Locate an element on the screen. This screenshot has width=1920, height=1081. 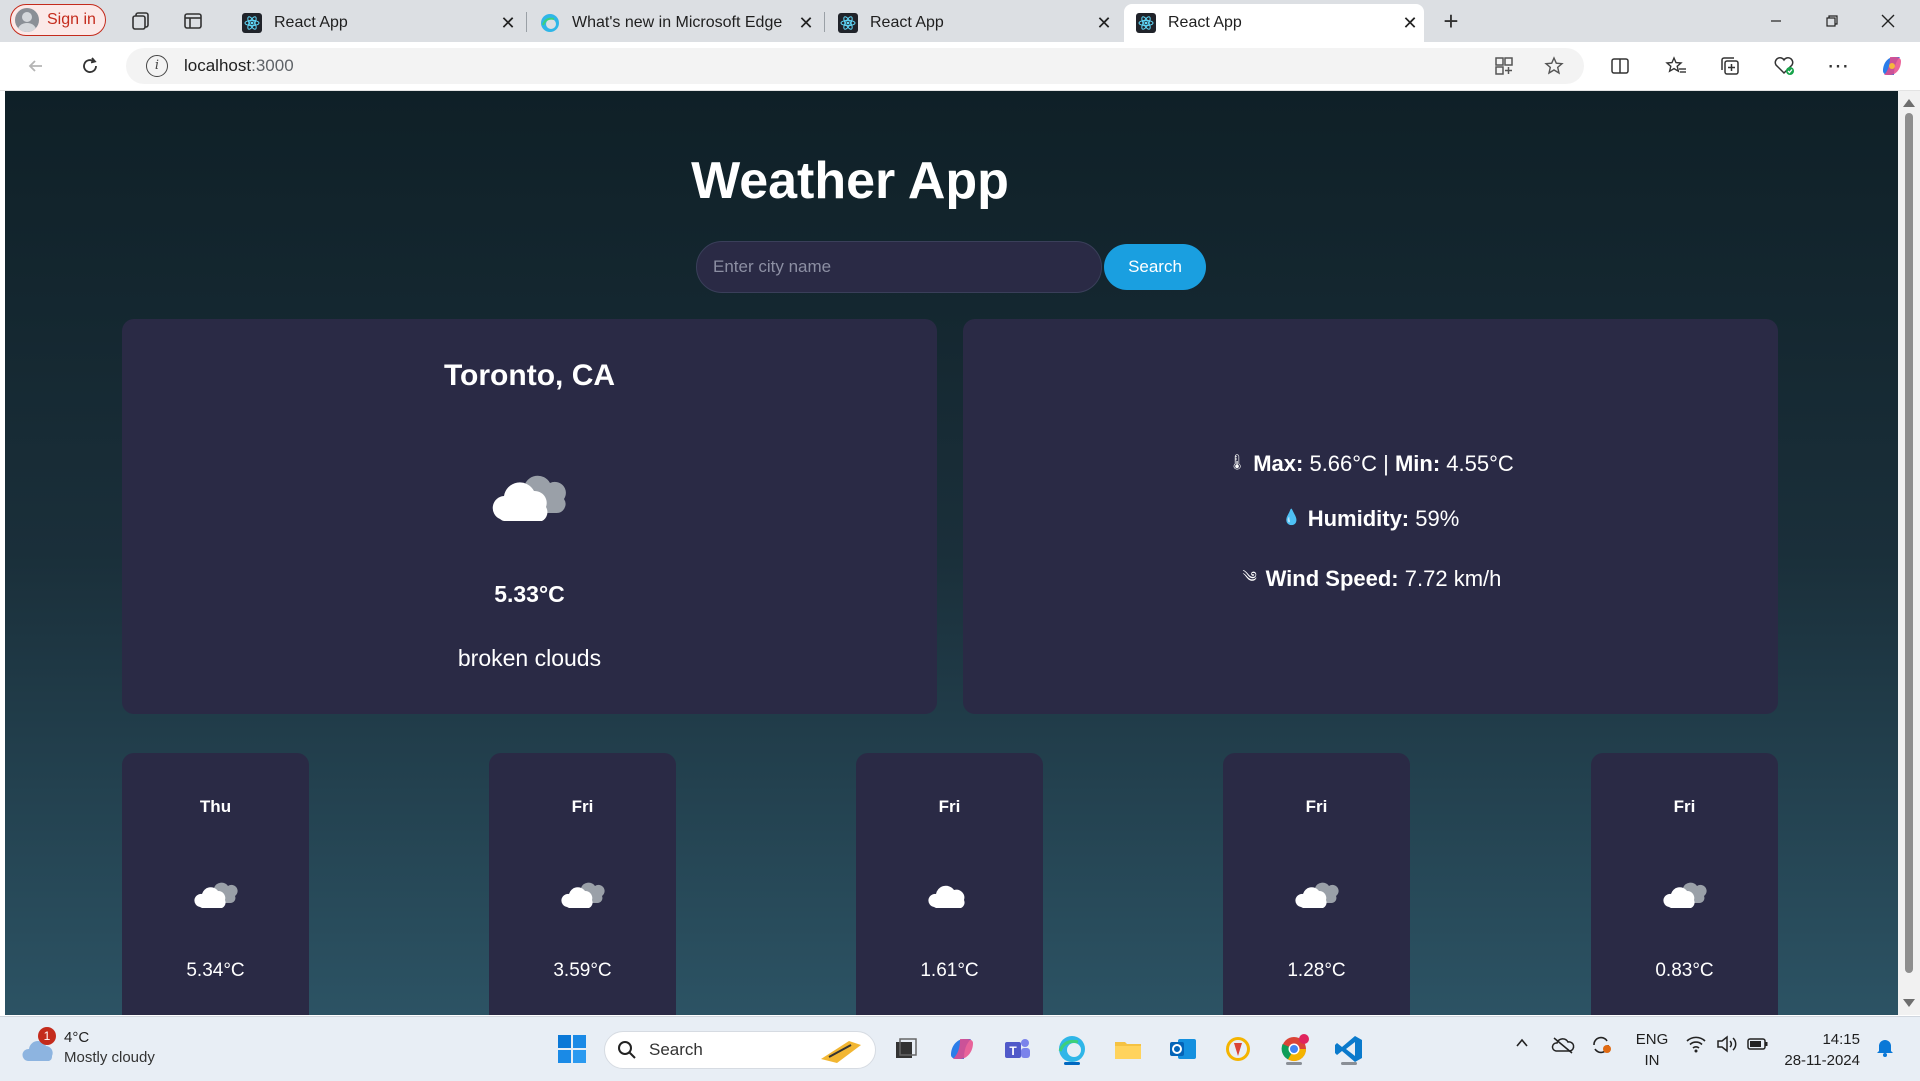
forecast-card: Fri 0.83°C is located at coordinates (1684, 884).